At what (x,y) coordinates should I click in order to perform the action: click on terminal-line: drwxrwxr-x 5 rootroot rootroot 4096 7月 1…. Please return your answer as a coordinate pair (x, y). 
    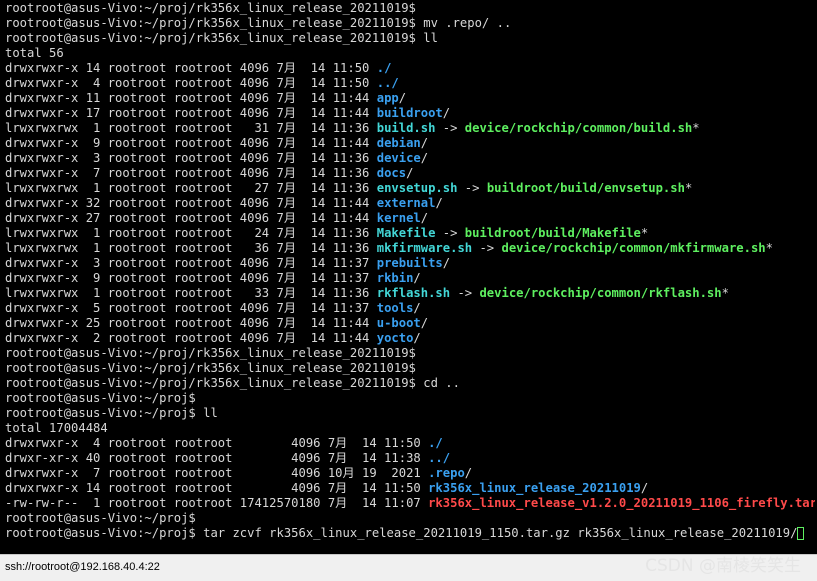
    Looking at the image, I should click on (410, 308).